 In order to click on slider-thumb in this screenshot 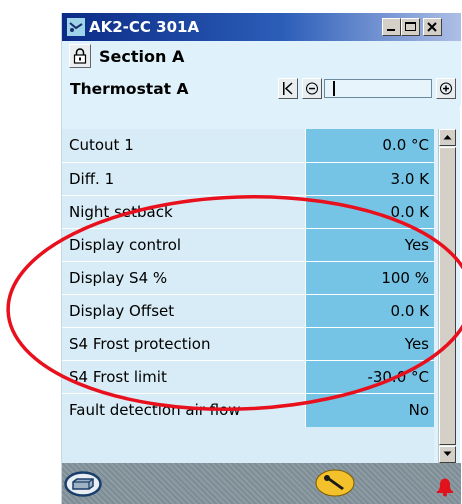, I will do `click(334, 88)`.